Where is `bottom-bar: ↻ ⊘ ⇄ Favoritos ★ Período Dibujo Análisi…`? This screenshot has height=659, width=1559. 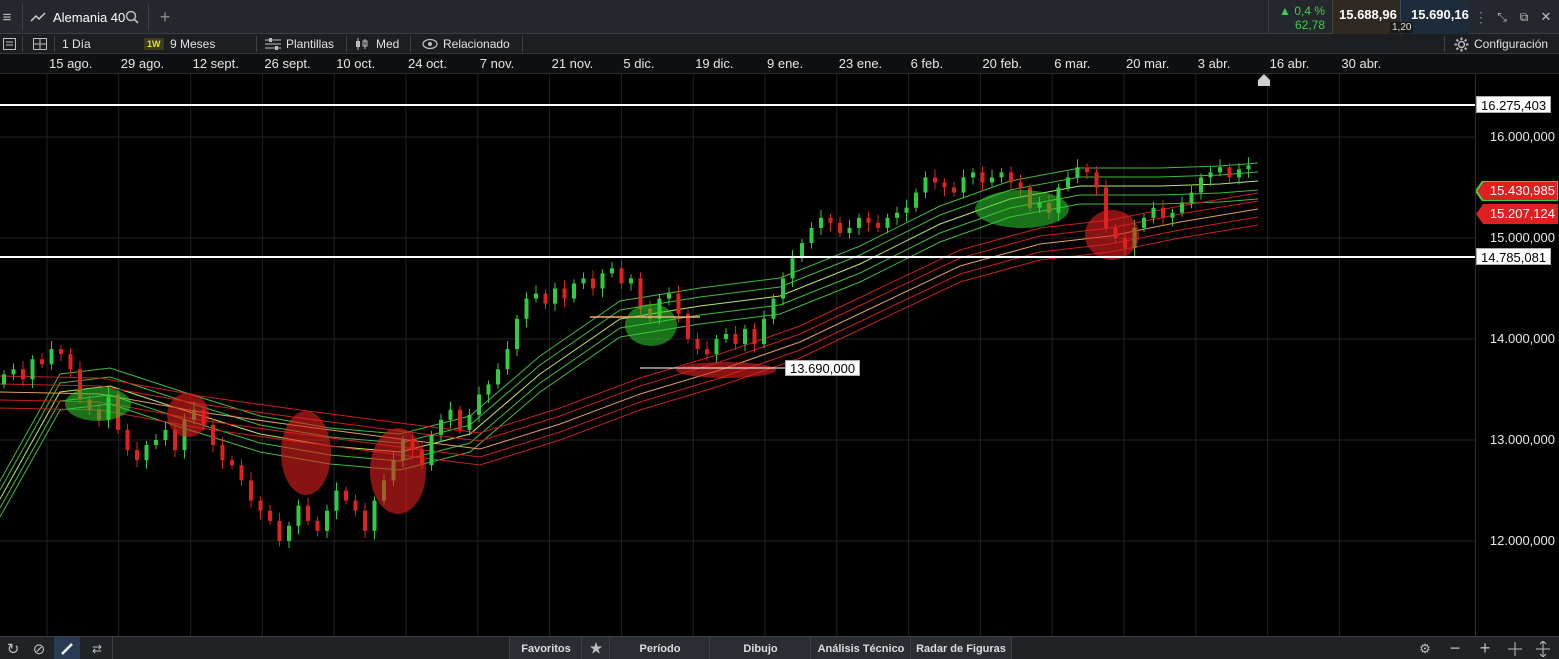
bottom-bar: ↻ ⊘ ⇄ Favoritos ★ Período Dibujo Análisi… is located at coordinates (779, 647).